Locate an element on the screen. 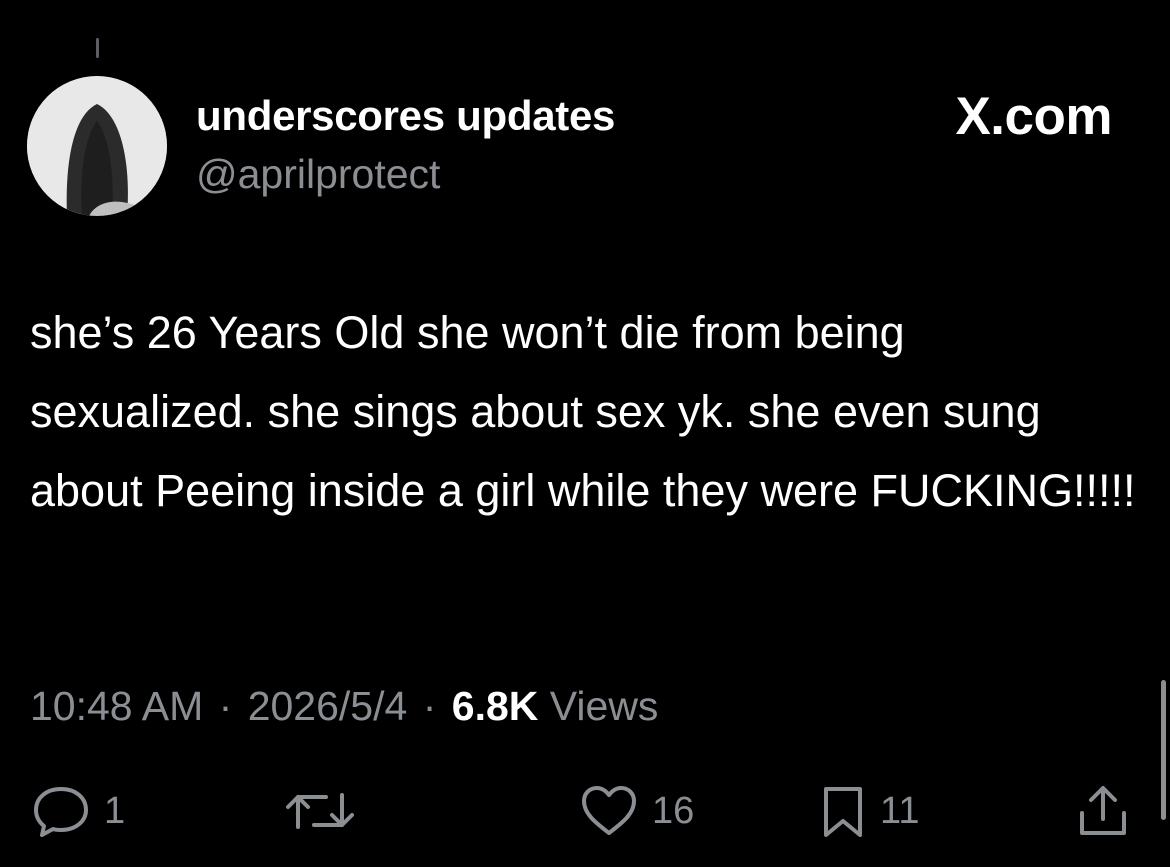 This screenshot has height=867, width=1170. reply-icon is located at coordinates (61, 811).